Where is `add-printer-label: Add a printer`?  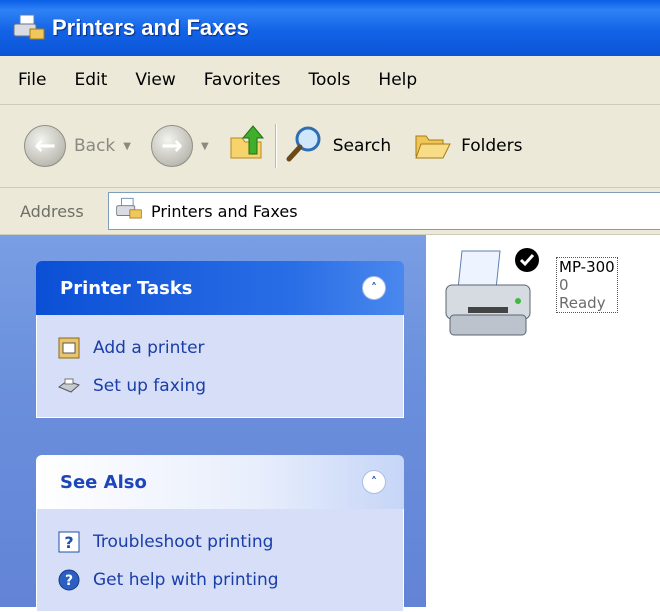
add-printer-label: Add a printer is located at coordinates (149, 348).